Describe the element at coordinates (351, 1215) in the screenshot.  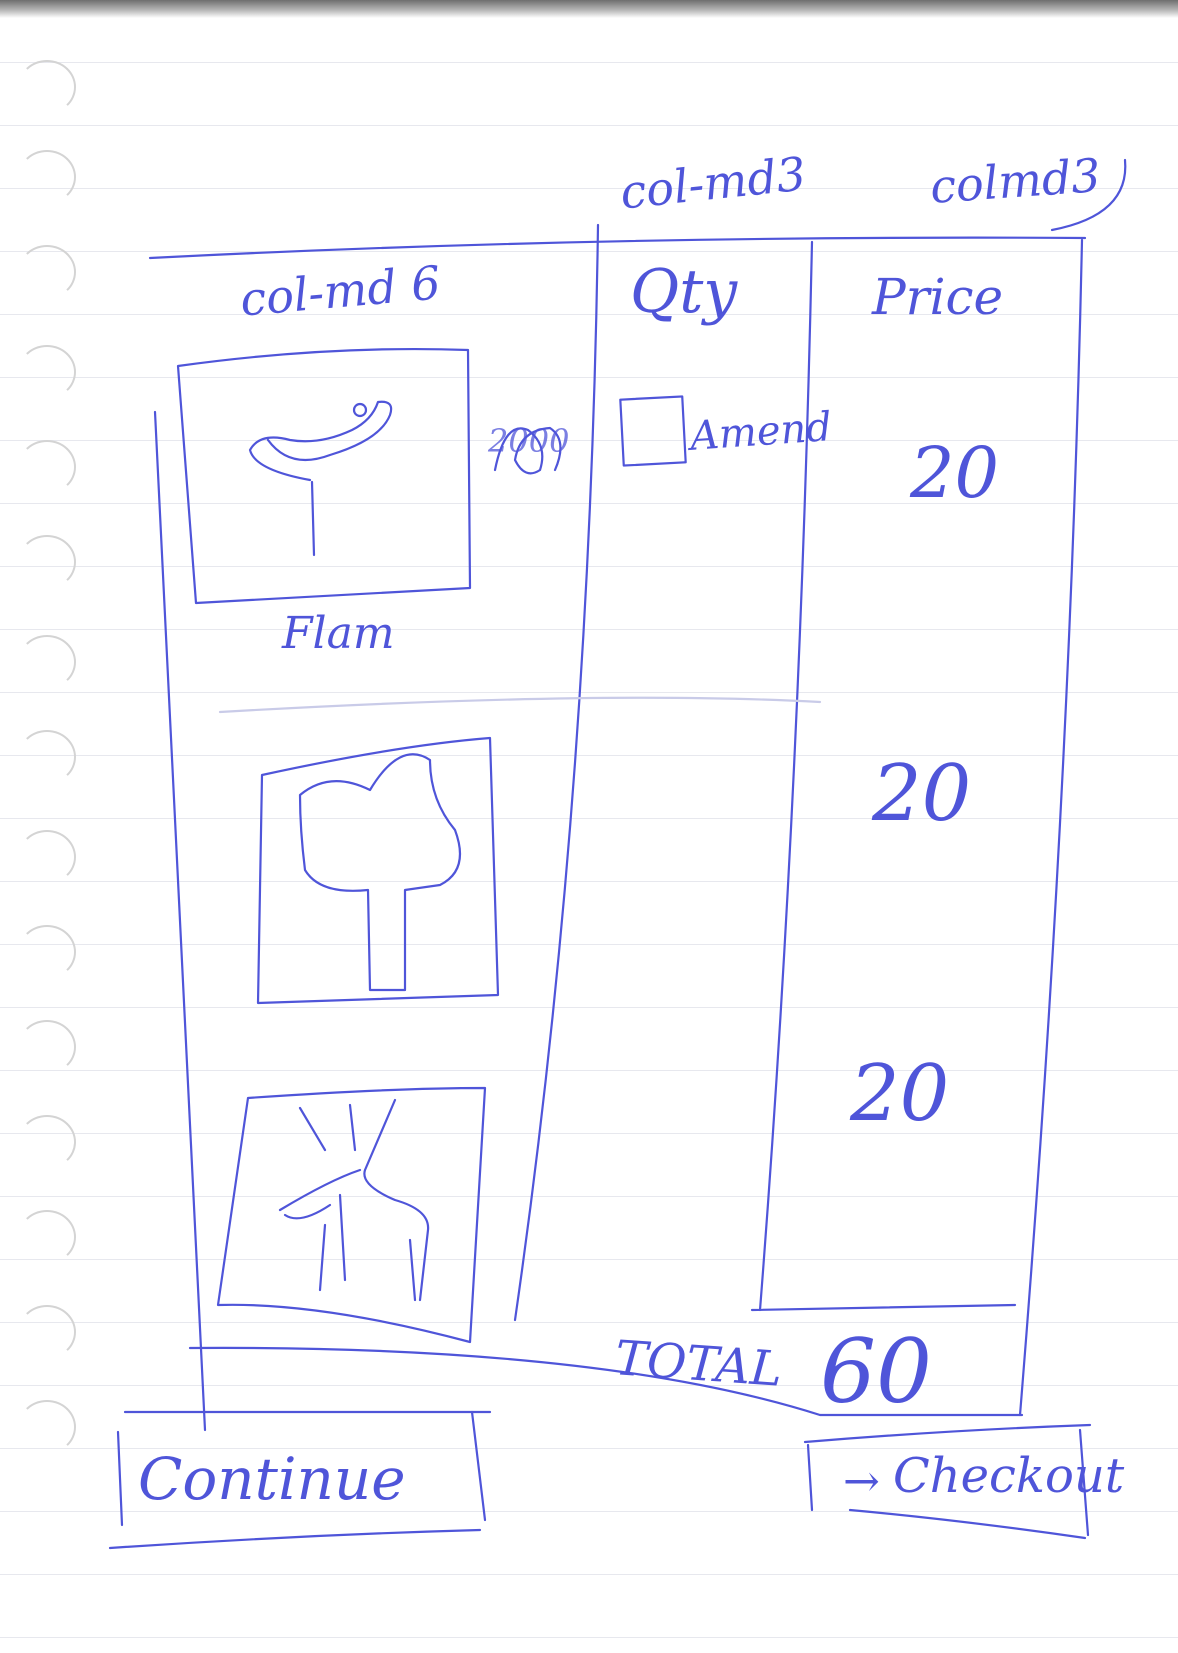
I see `deer-icon` at that location.